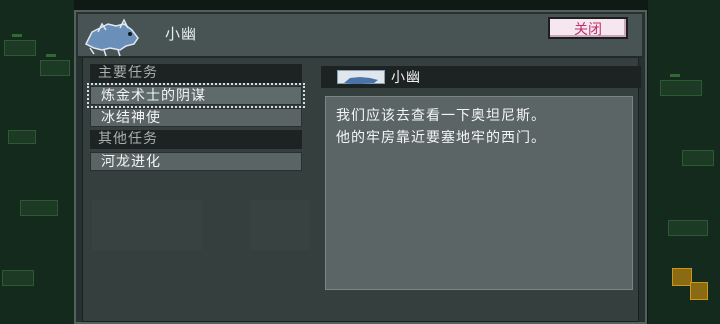 The image size is (720, 324). What do you see at coordinates (588, 28) in the screenshot?
I see `close-button: 关闭` at bounding box center [588, 28].